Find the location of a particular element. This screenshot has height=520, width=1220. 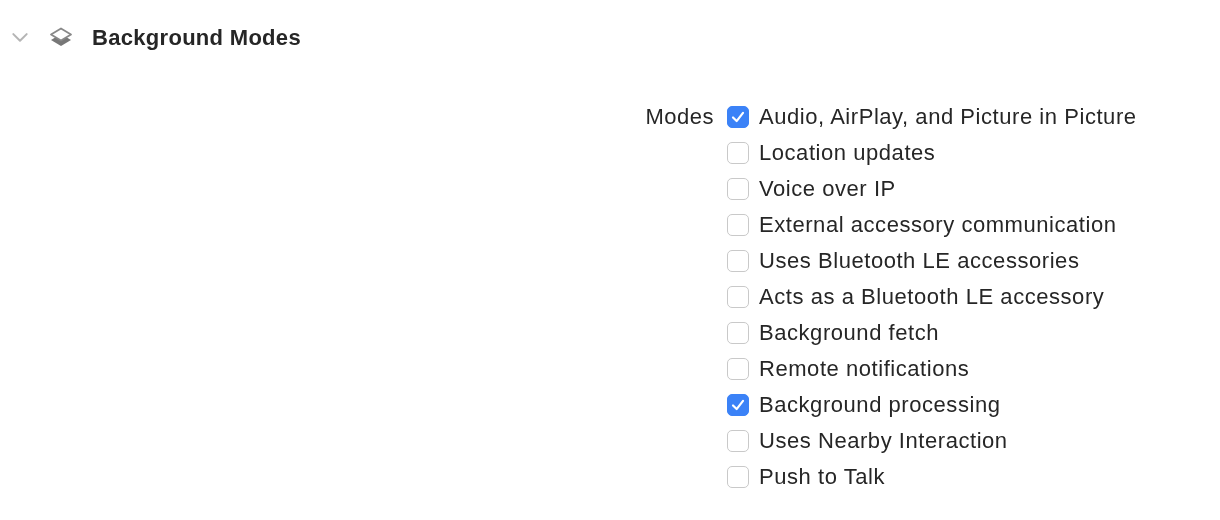

checkbox-label: Uses Bluetooth LE accessories is located at coordinates (919, 261).